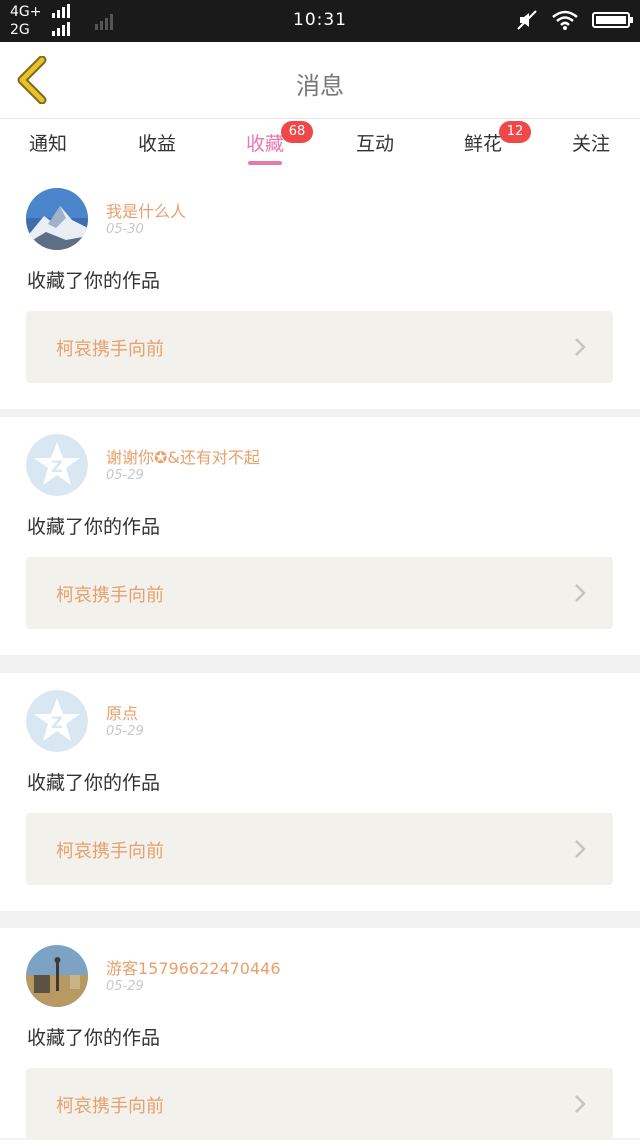 The width and height of the screenshot is (640, 1140). Describe the element at coordinates (565, 20) in the screenshot. I see `wifi-icon` at that location.